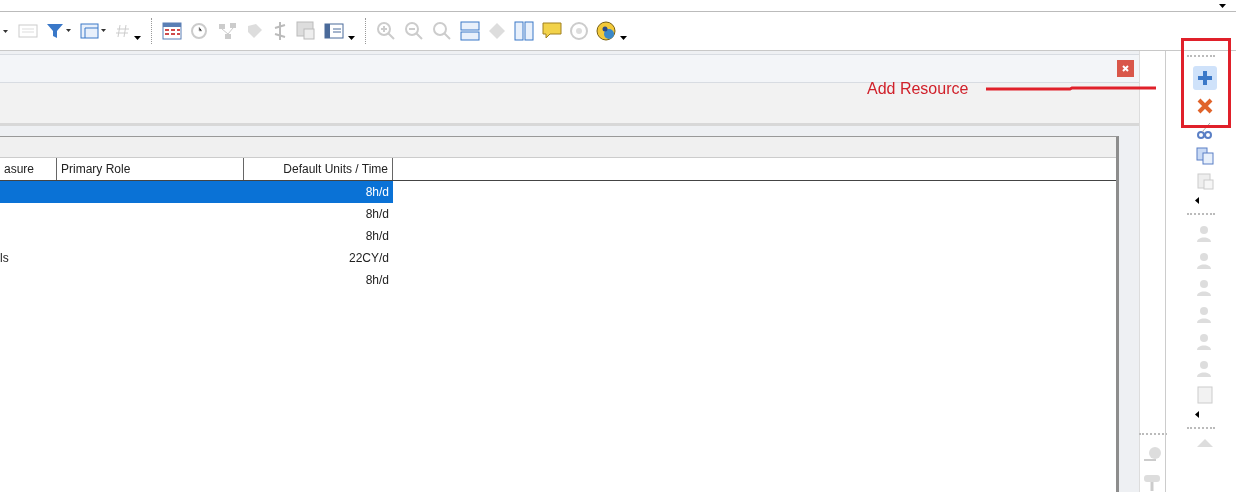 The image size is (1236, 492). Describe the element at coordinates (552, 31) in the screenshot. I see `speech-bubble-icon` at that location.